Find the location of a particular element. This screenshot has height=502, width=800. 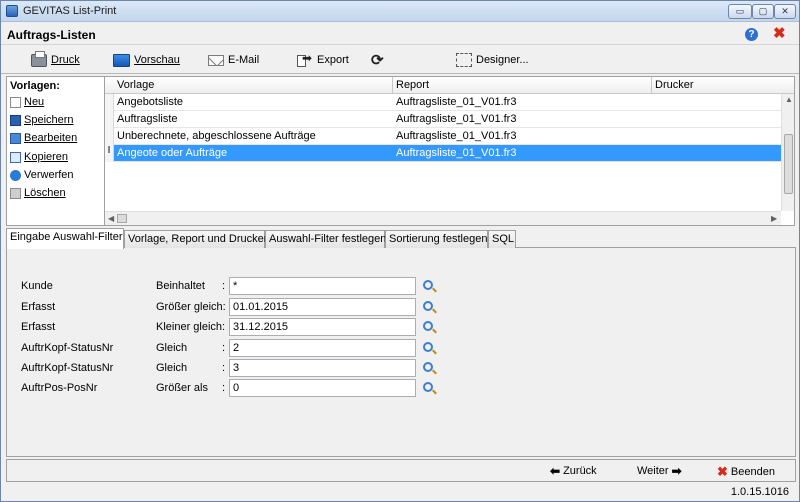

grid-header: Vorlage Report Drucker is located at coordinates (449, 85).